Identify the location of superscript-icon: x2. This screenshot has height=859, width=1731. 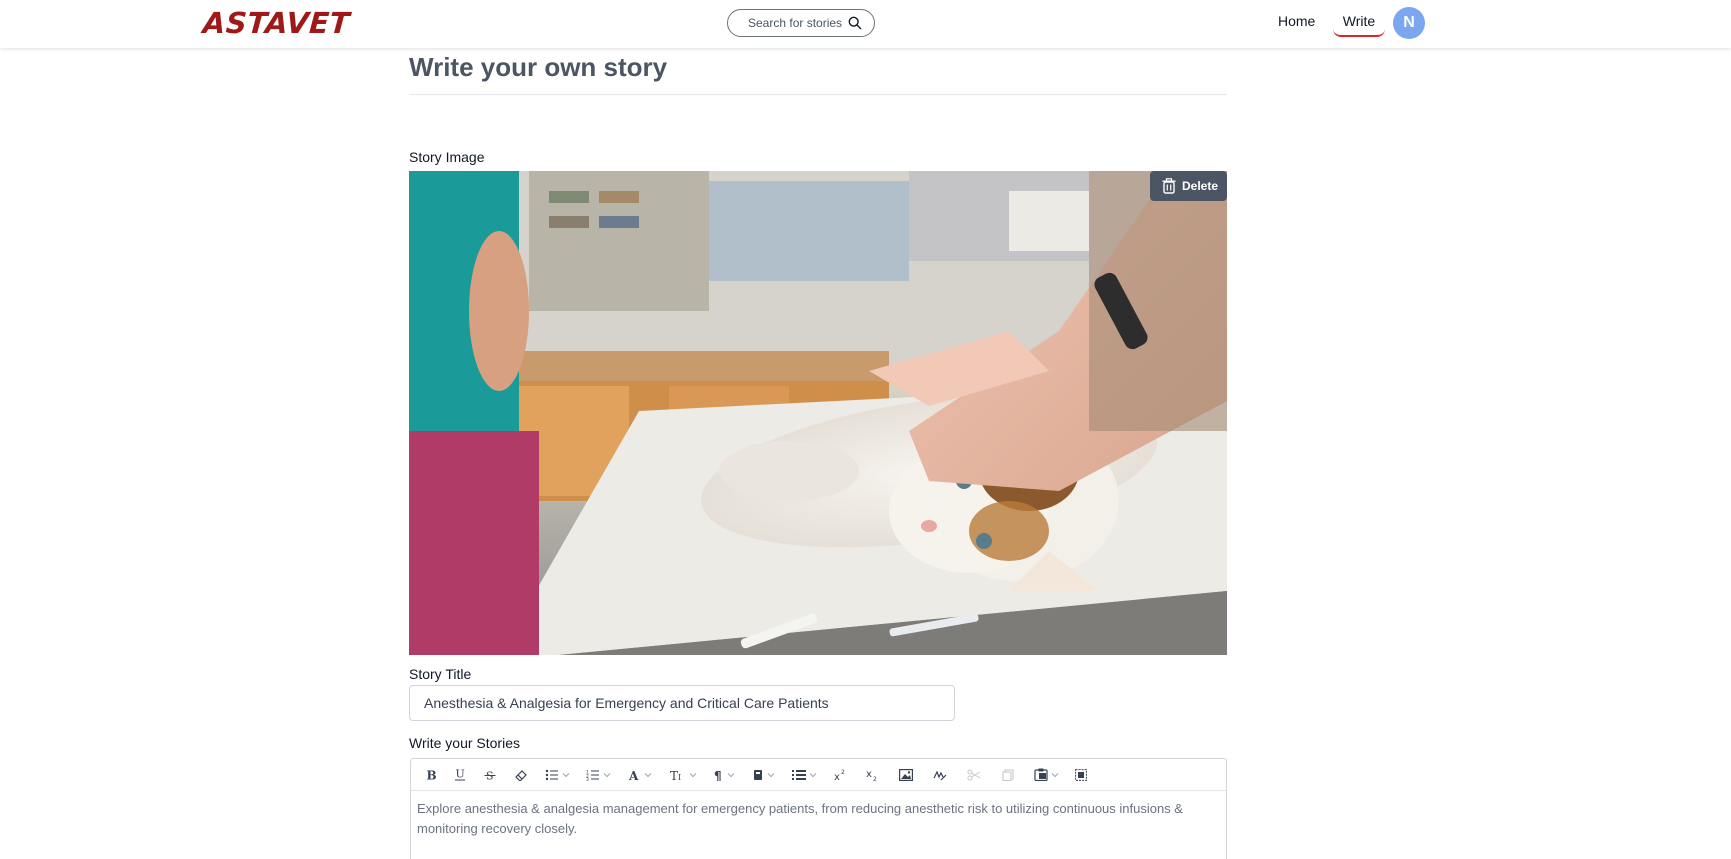
(841, 775).